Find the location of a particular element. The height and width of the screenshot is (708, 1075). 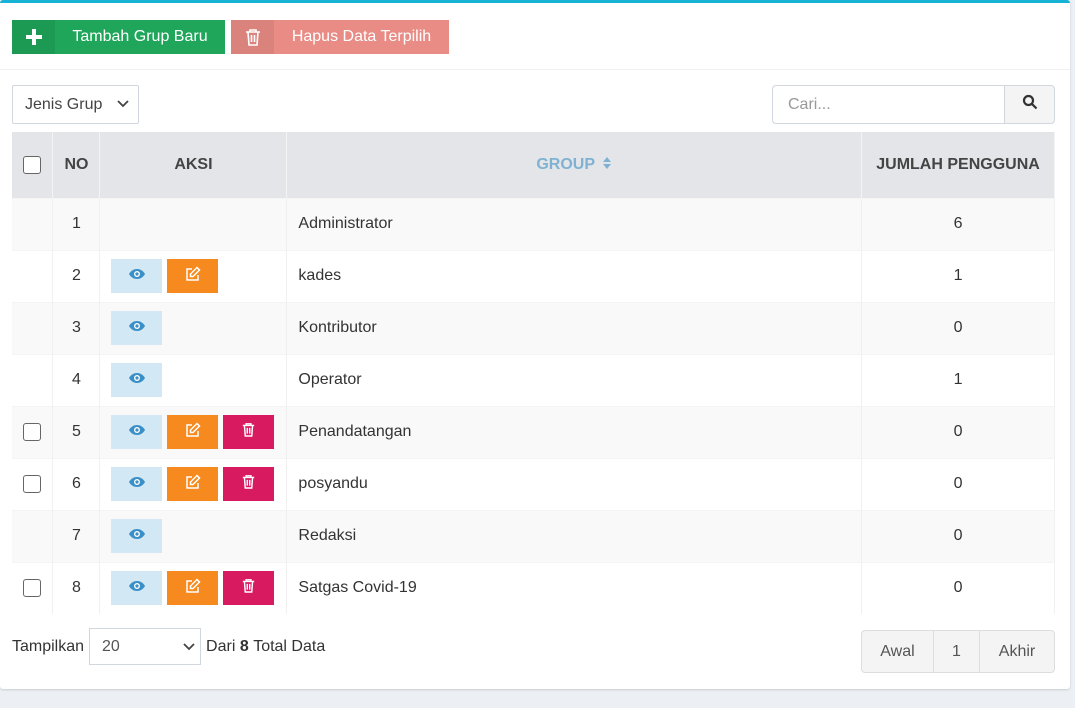

table-row: 7 Redaksi 0 is located at coordinates (533, 535).